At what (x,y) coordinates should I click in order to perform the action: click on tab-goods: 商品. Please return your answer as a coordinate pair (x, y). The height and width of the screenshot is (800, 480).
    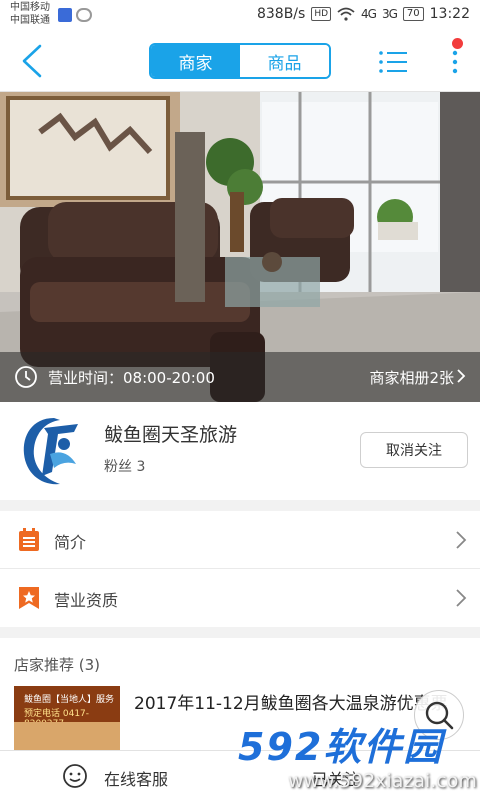
    Looking at the image, I should click on (284, 61).